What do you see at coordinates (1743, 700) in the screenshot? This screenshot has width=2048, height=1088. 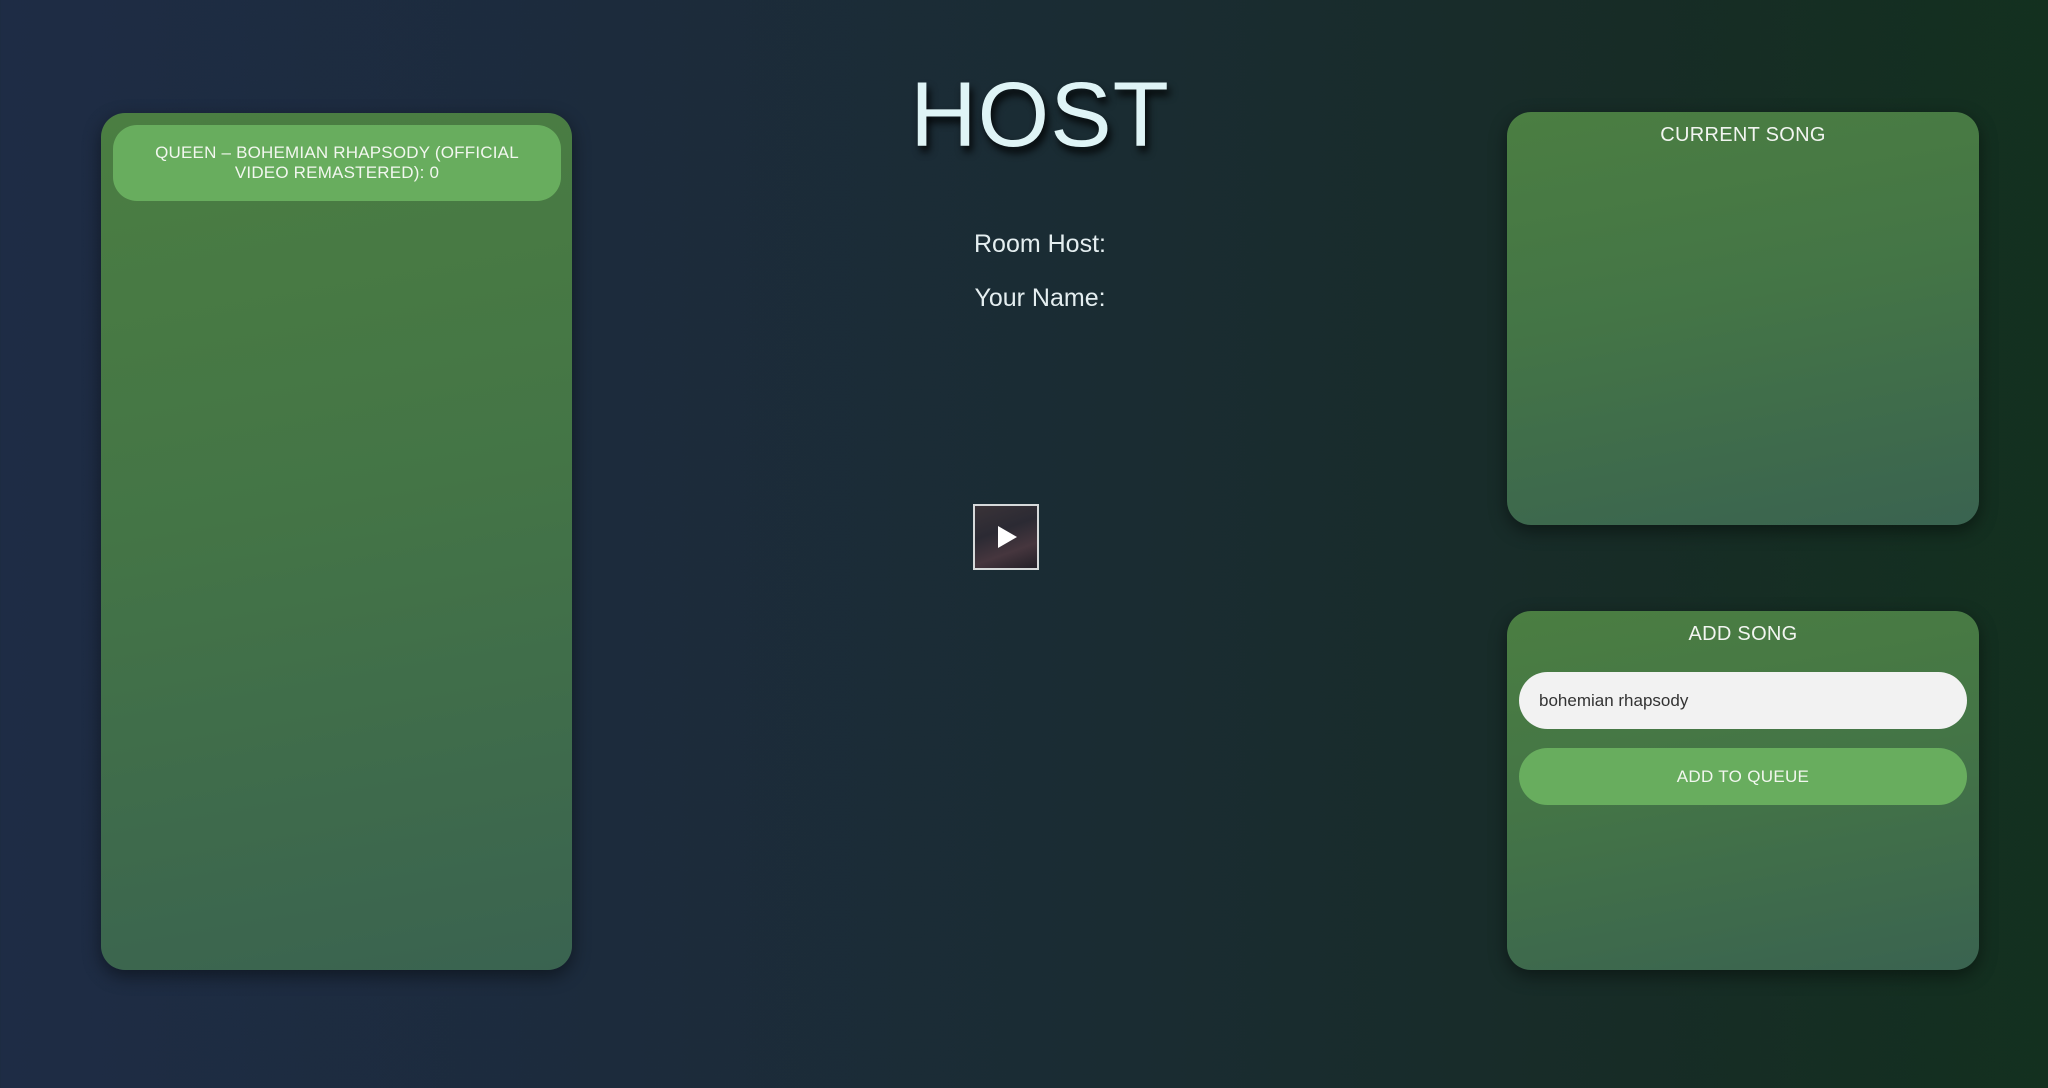 I see `song-search-input` at bounding box center [1743, 700].